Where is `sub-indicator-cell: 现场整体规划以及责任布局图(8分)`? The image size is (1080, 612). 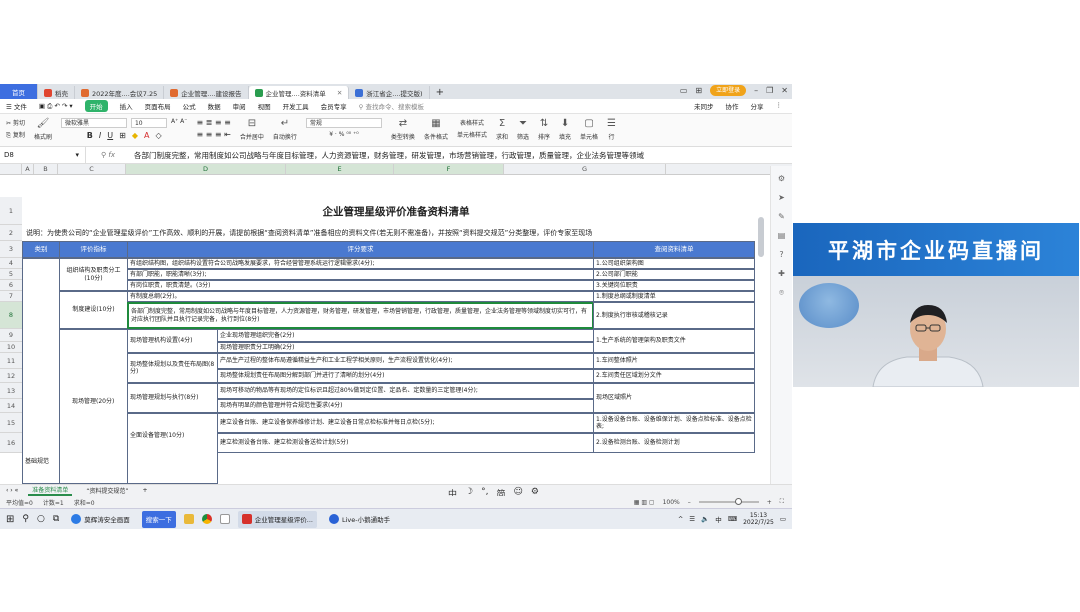
sub-indicator-cell: 现场整体规划以及责任布局图(8分) is located at coordinates (172, 368).